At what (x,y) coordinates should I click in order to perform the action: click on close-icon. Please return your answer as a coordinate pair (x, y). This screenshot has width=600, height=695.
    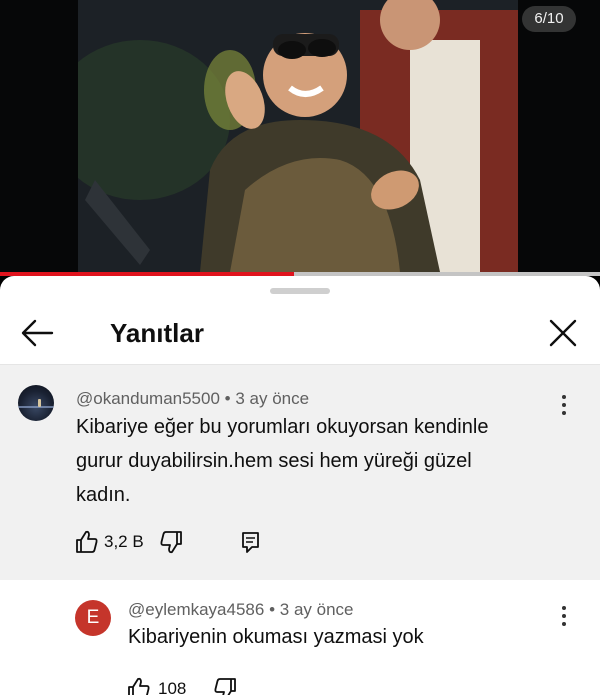
    Looking at the image, I should click on (563, 333).